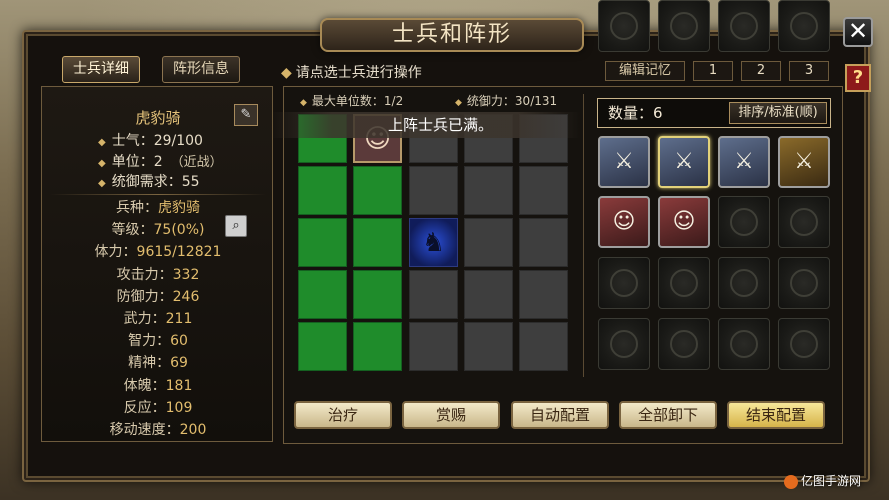  I want to click on dialog-title: 士兵和阵形, so click(452, 35).